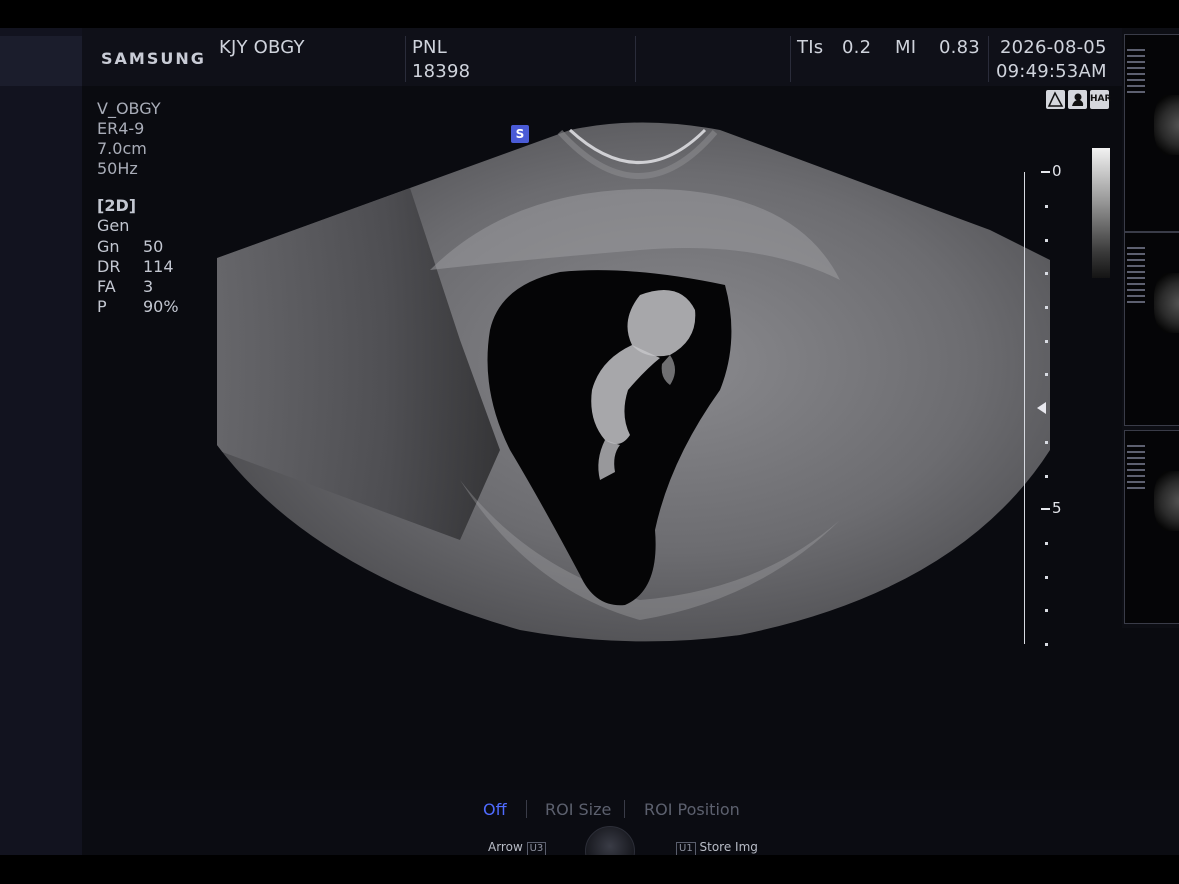 This screenshot has height=884, width=1179. What do you see at coordinates (1057, 171) in the screenshot?
I see `depth-label-0: 0` at bounding box center [1057, 171].